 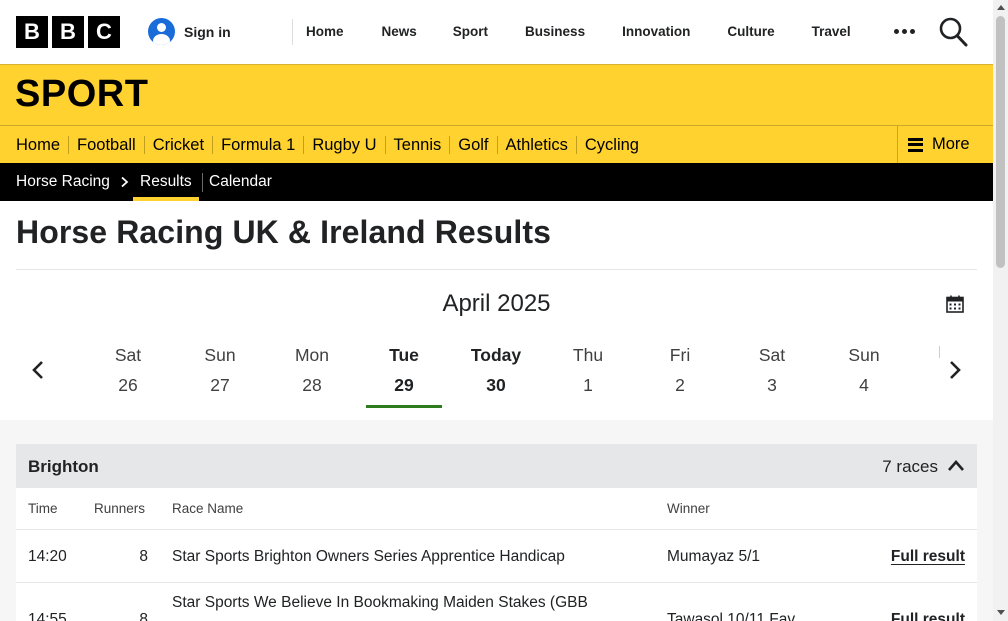 I want to click on sign-in-button: Sign in, so click(x=189, y=31).